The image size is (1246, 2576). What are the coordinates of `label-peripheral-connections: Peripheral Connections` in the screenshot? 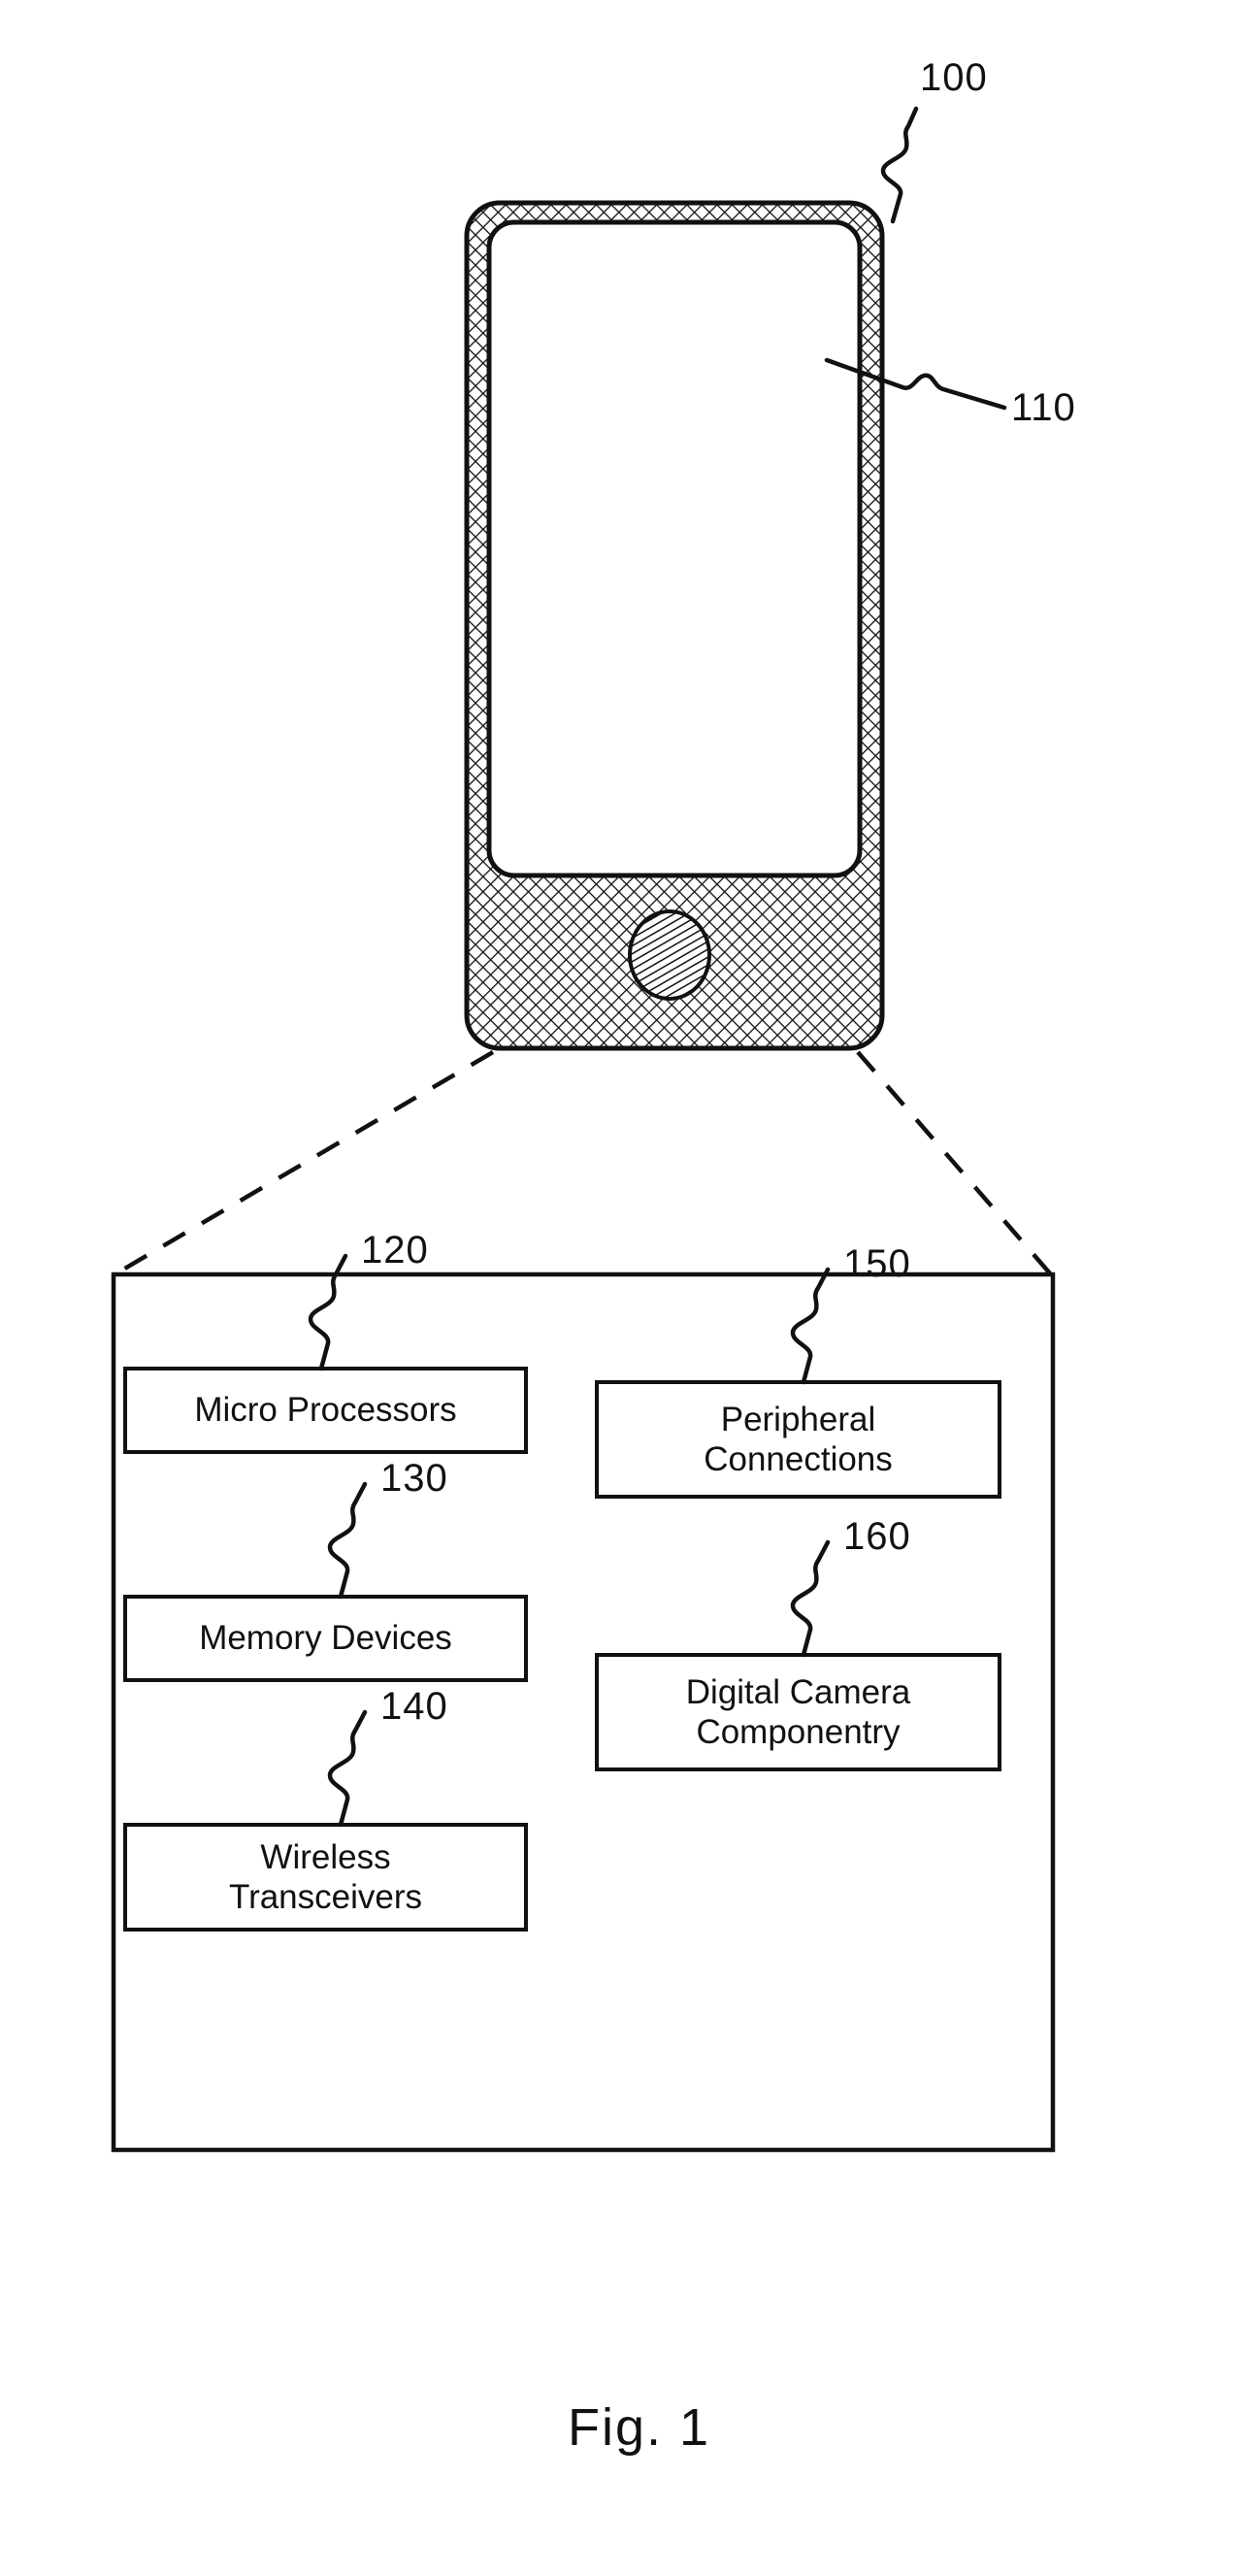 It's located at (799, 1439).